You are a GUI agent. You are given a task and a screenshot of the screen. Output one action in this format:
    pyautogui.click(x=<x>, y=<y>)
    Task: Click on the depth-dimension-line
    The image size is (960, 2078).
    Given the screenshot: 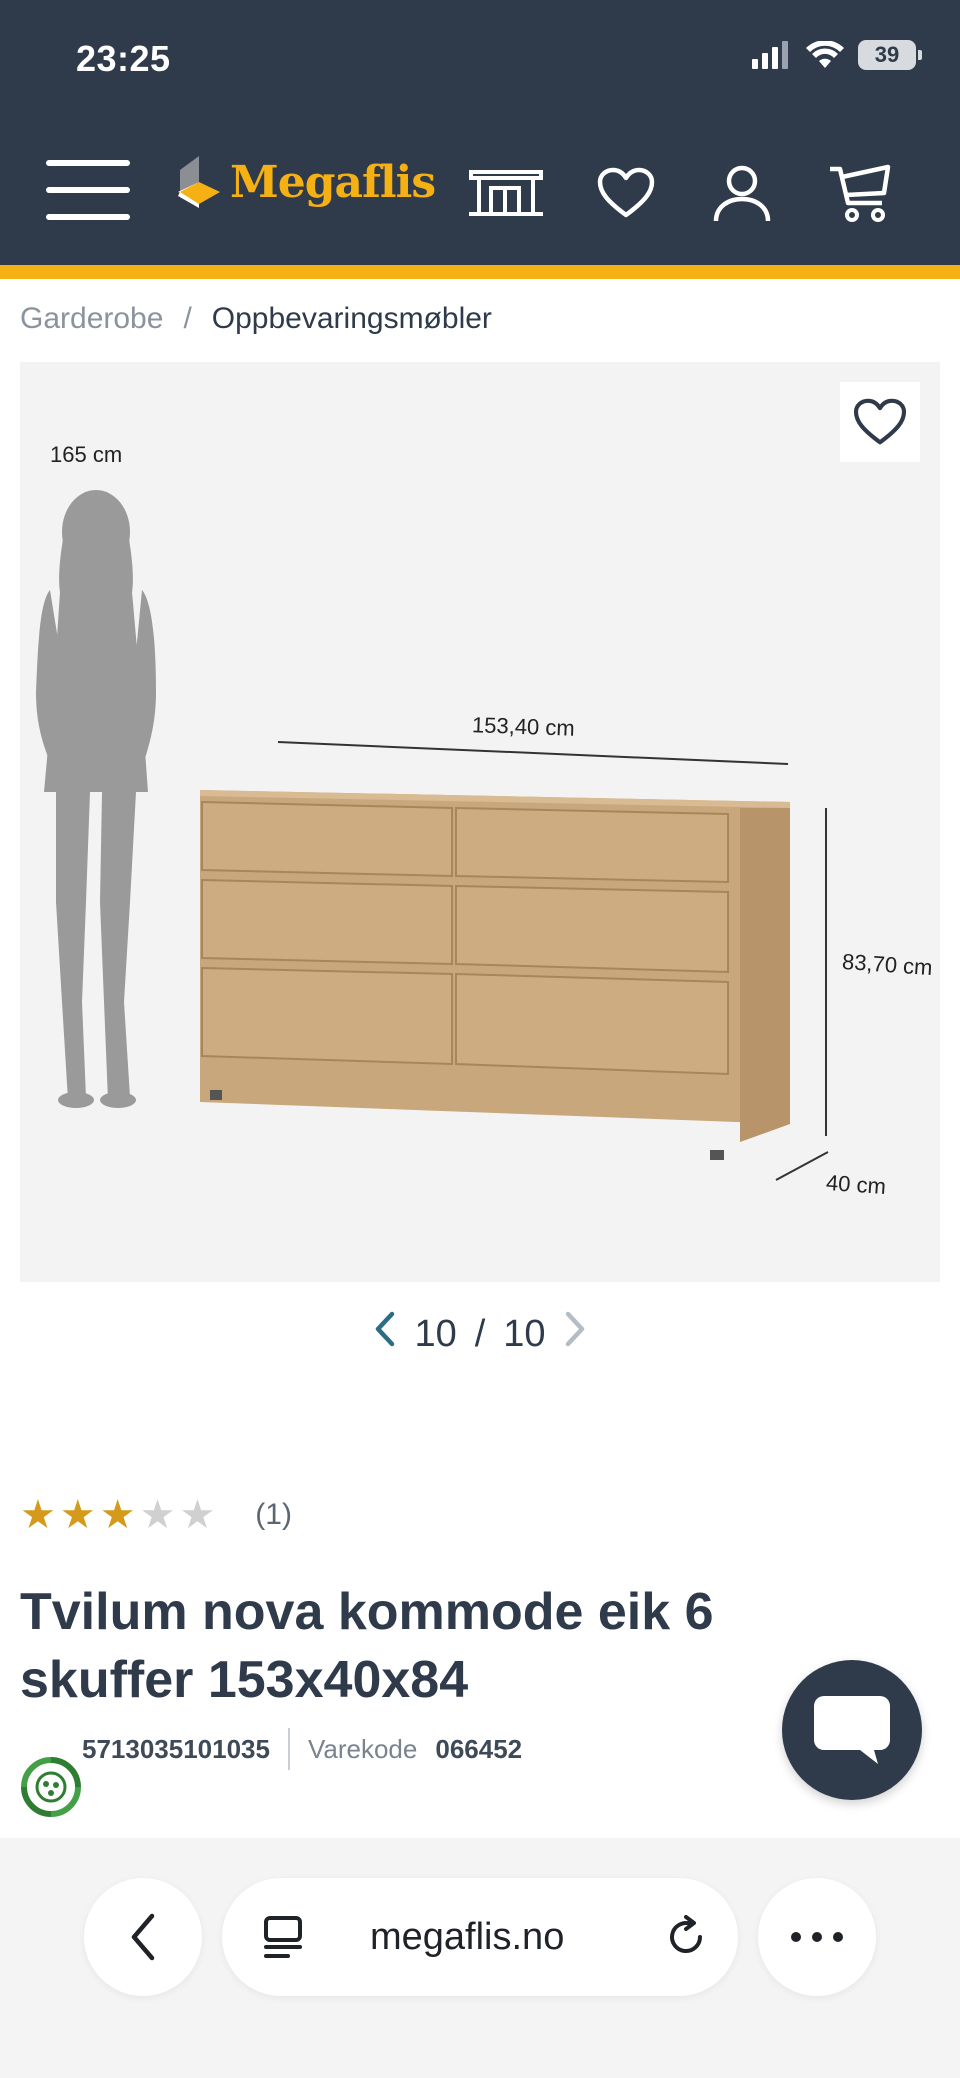 What is the action you would take?
    pyautogui.click(x=802, y=1166)
    